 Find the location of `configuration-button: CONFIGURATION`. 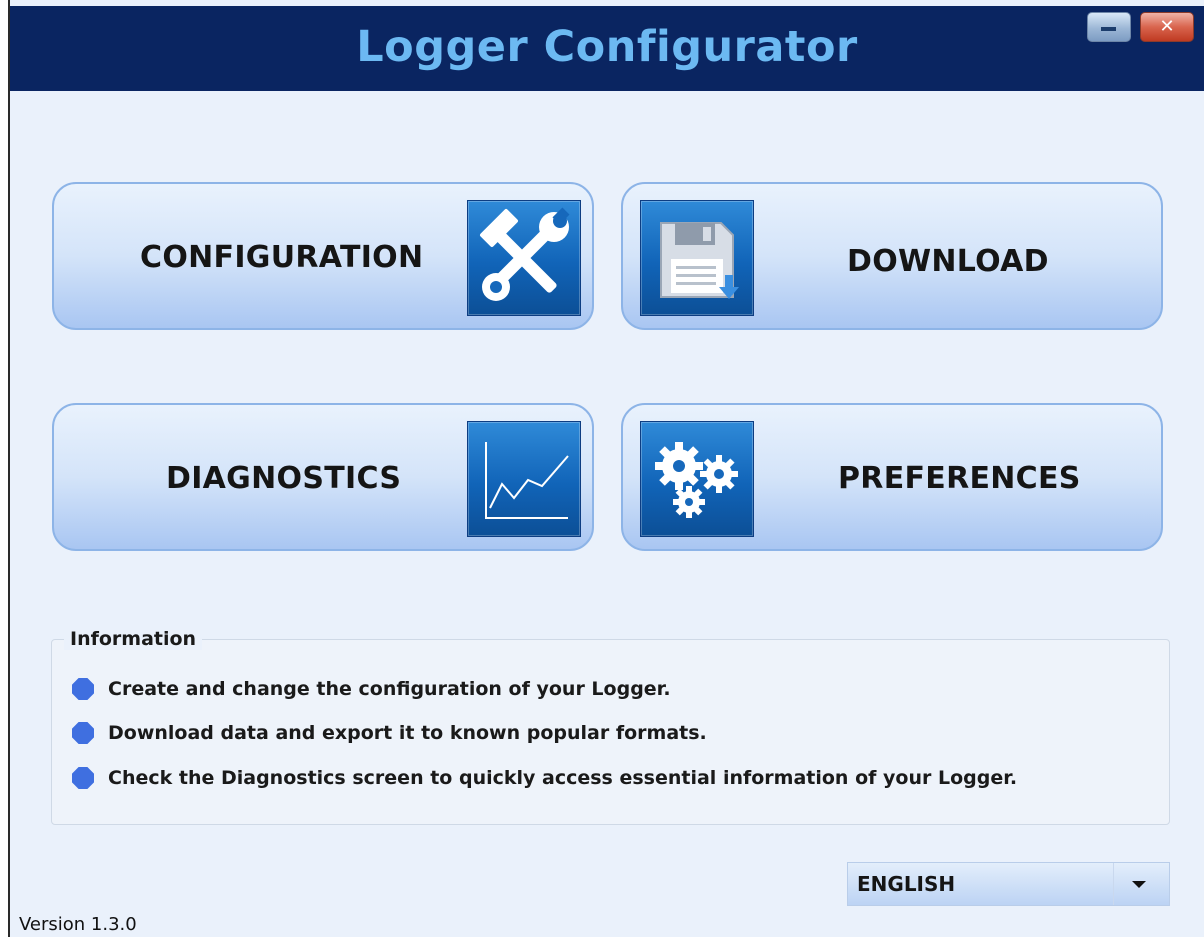

configuration-button: CONFIGURATION is located at coordinates (323, 256).